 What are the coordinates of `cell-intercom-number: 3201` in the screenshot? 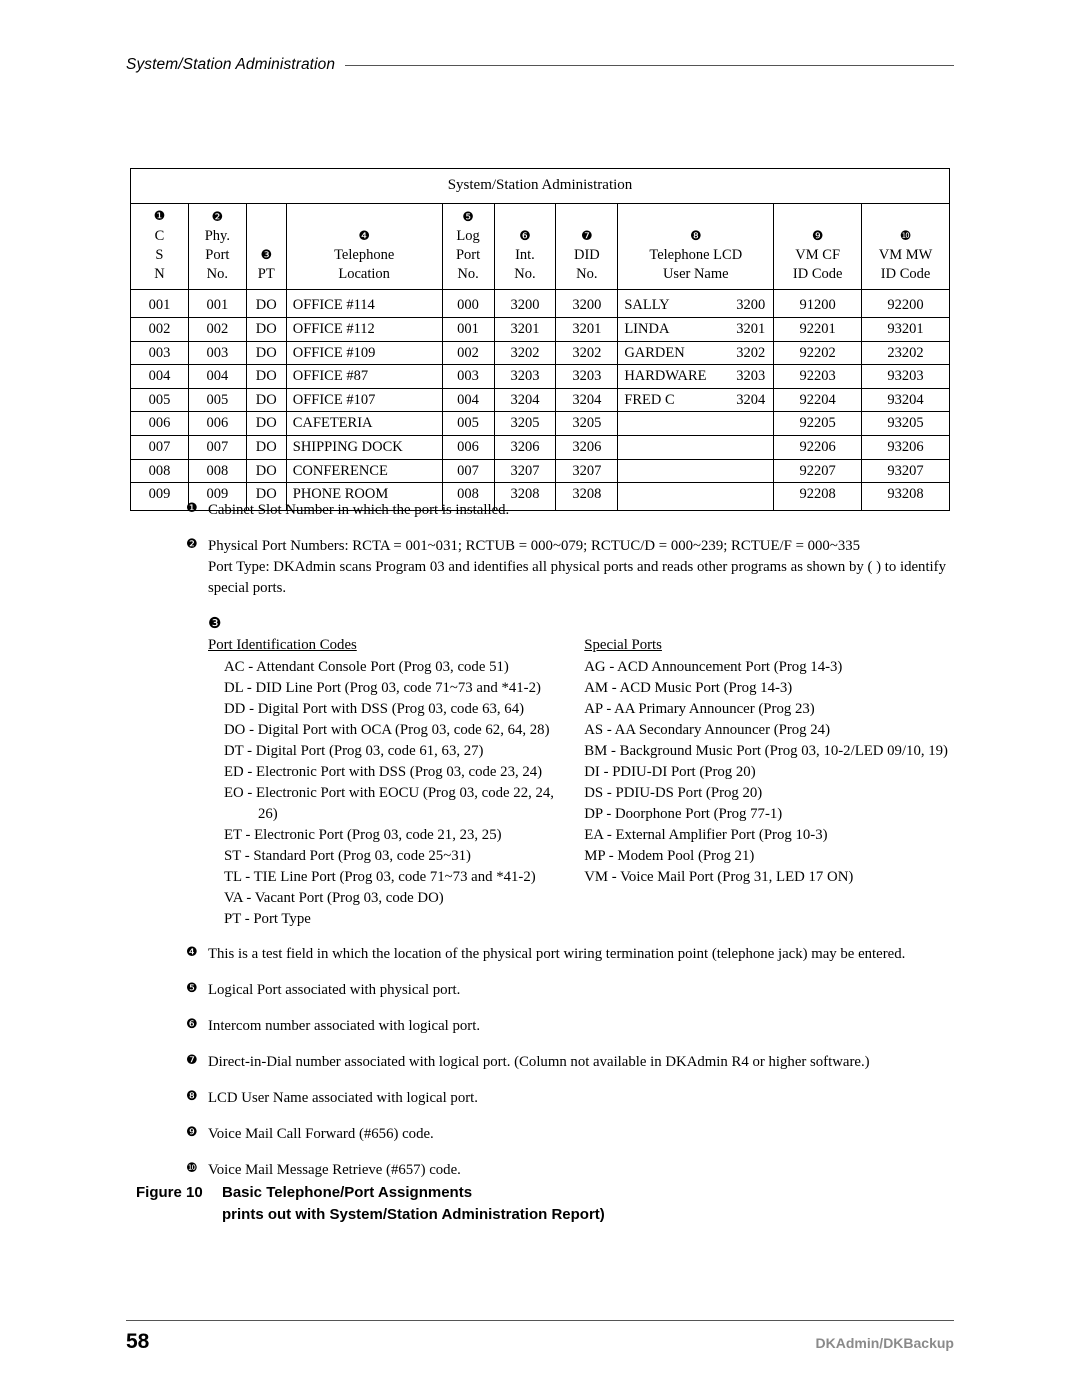 It's located at (525, 329).